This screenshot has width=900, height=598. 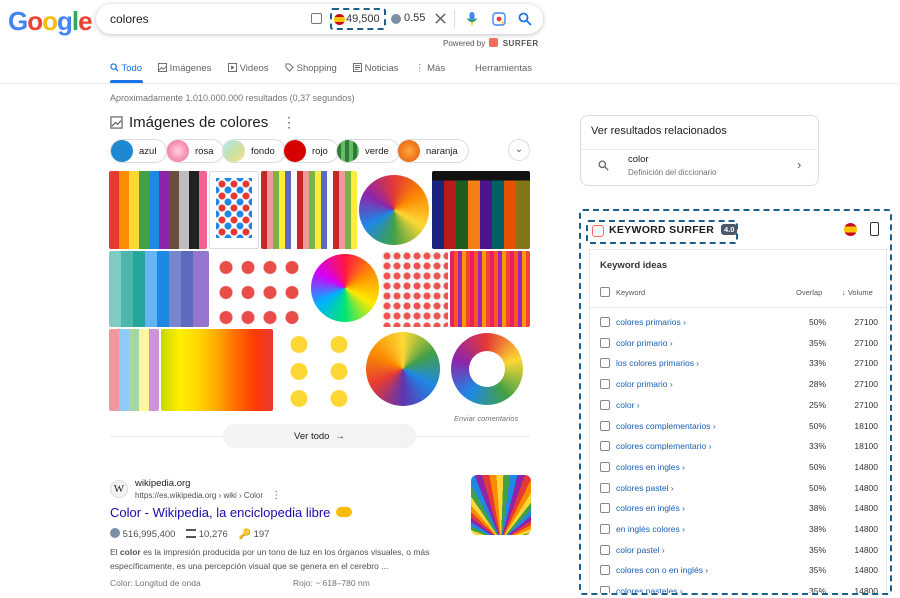 What do you see at coordinates (638, 159) in the screenshot?
I see `related-item-color: color` at bounding box center [638, 159].